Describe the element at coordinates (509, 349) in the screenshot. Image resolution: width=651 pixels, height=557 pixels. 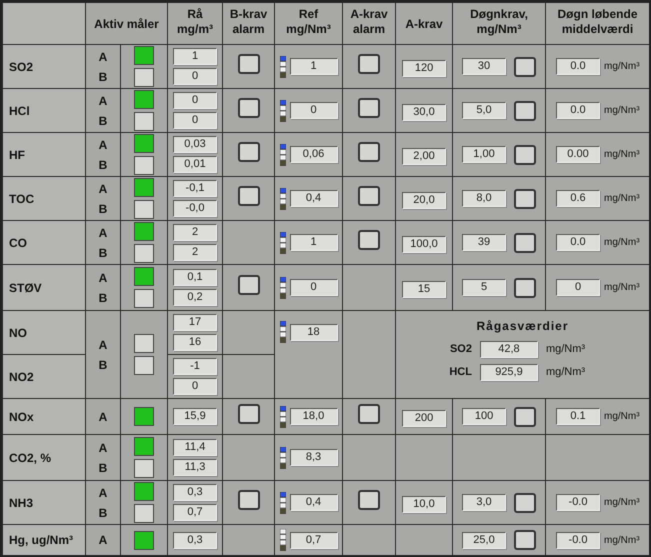
I see `value-display: 42,8` at that location.